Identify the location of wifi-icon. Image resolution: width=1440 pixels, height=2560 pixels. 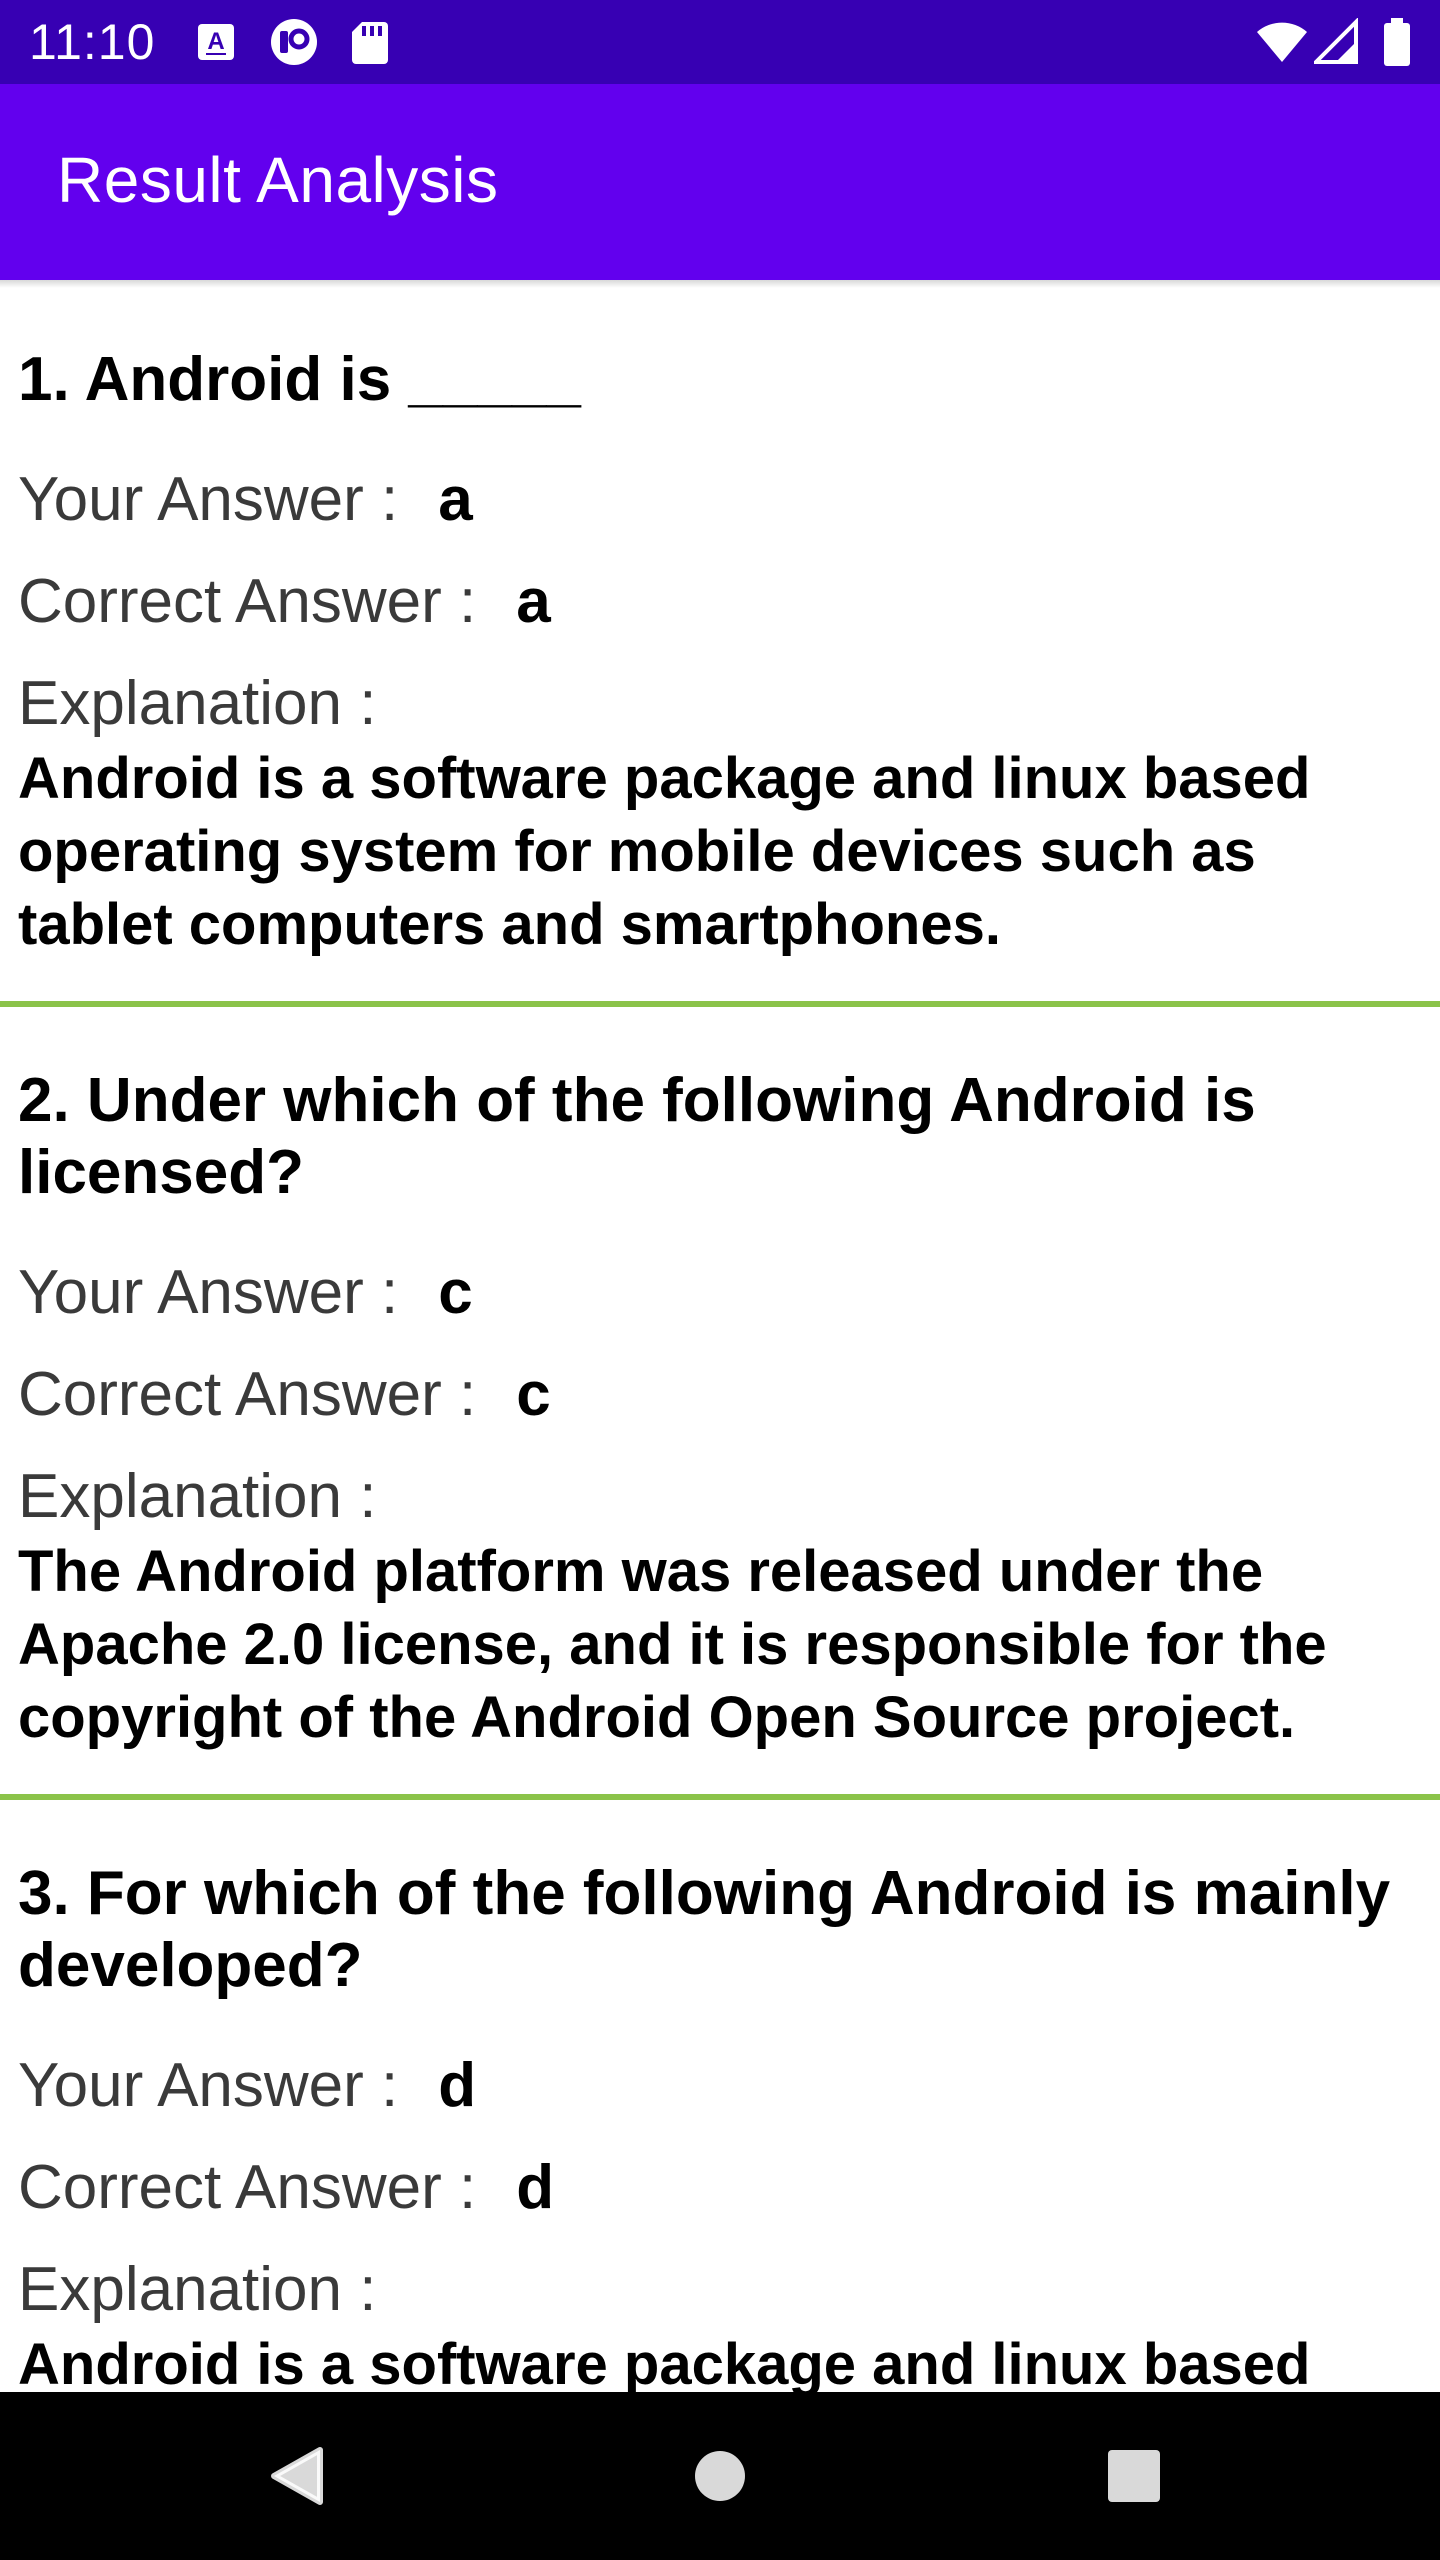
(1282, 42).